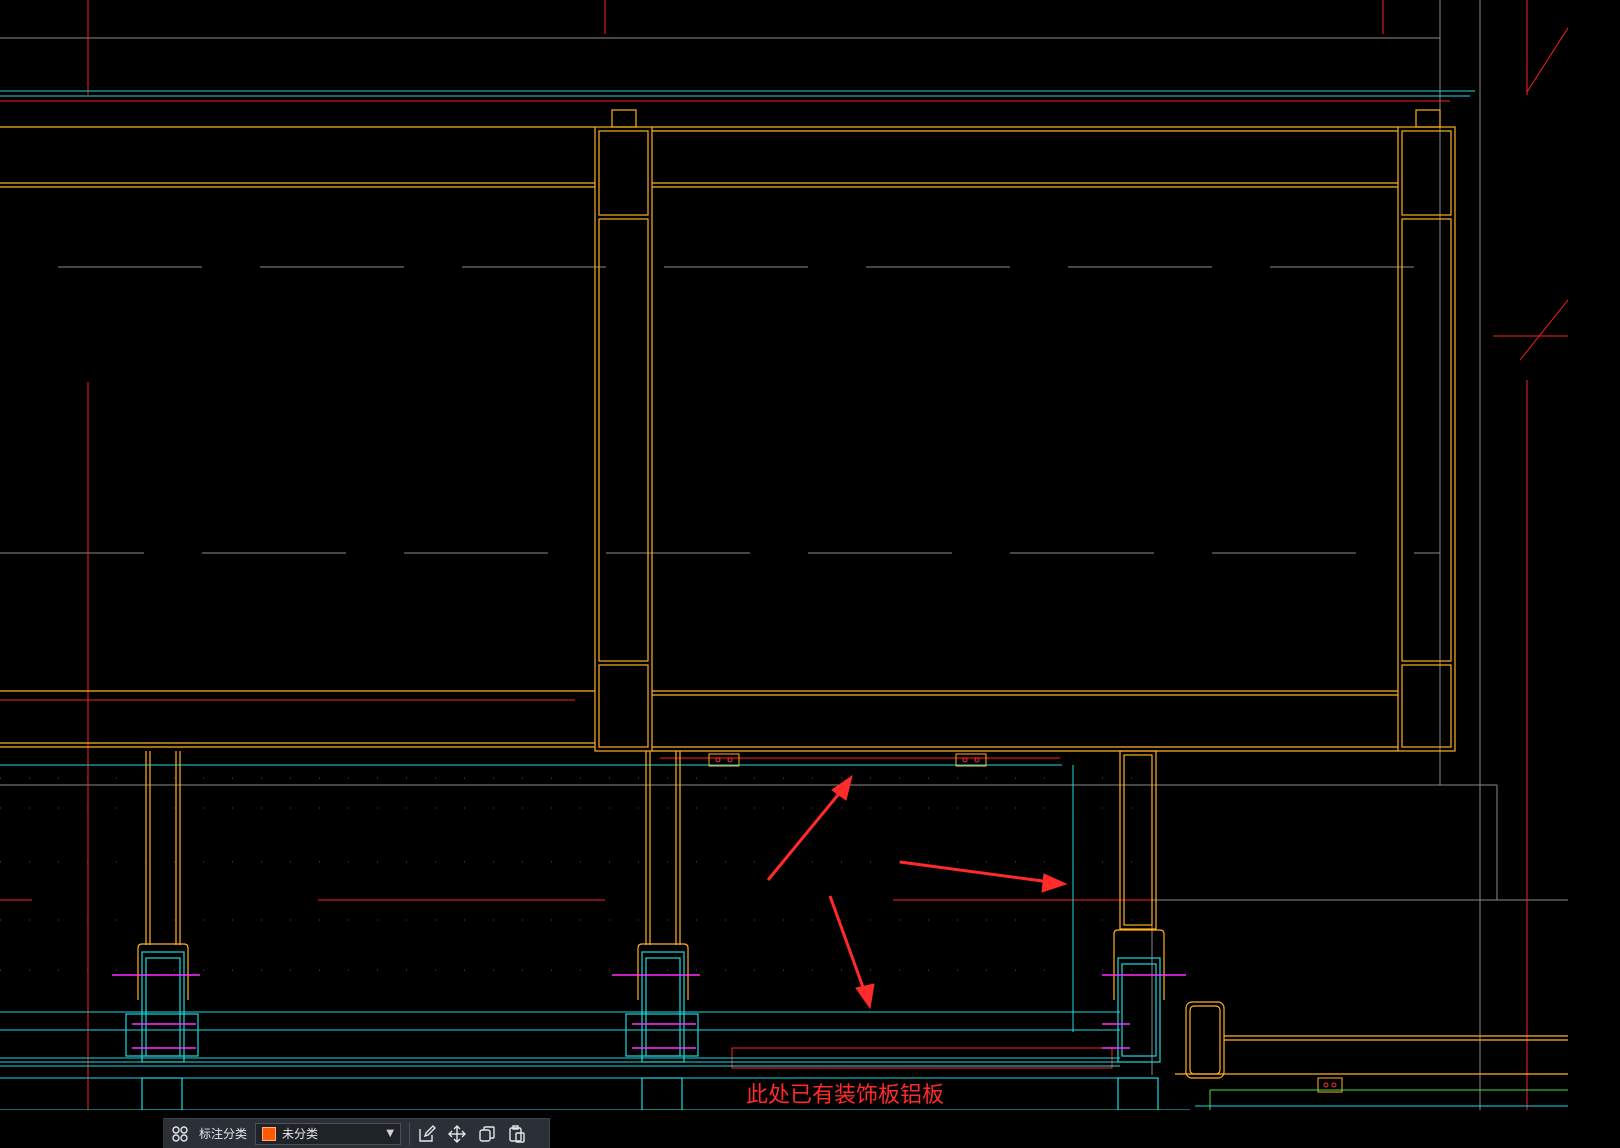  I want to click on category-value: 未分类, so click(300, 1134).